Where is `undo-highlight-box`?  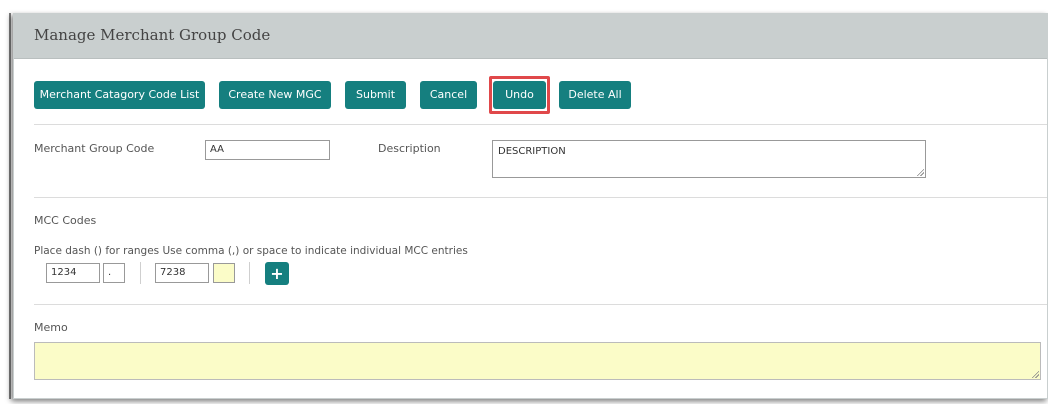
undo-highlight-box is located at coordinates (519, 95).